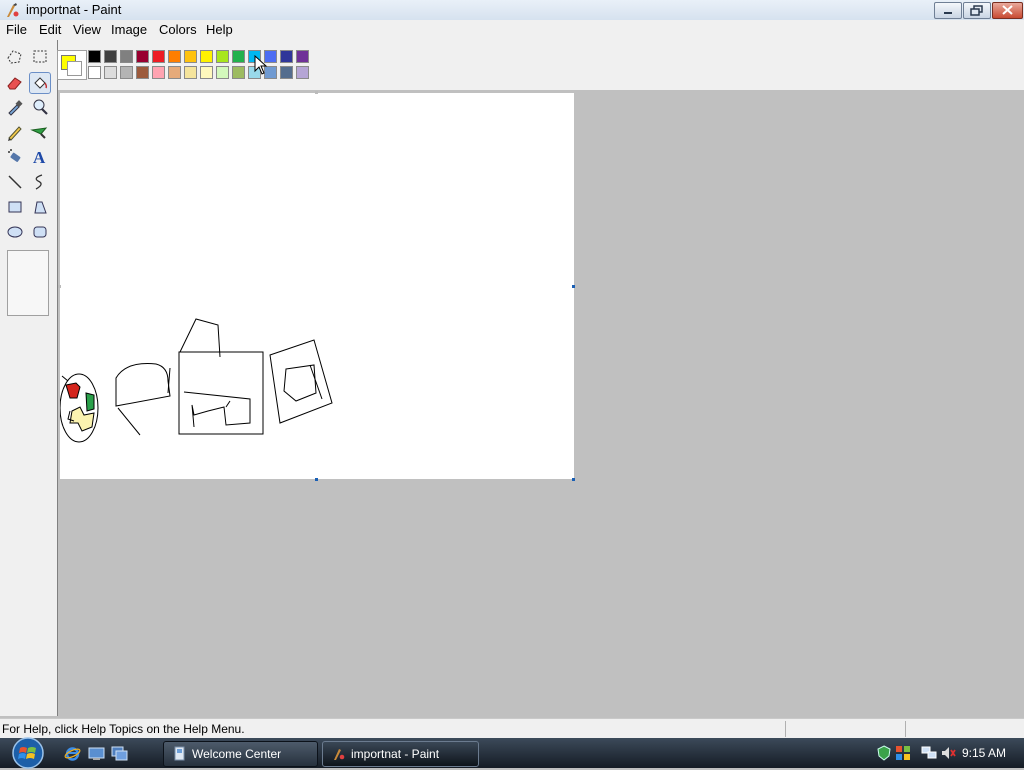 This screenshot has width=1024, height=770. What do you see at coordinates (40, 232) in the screenshot?
I see `rounded-rectangle-icon` at bounding box center [40, 232].